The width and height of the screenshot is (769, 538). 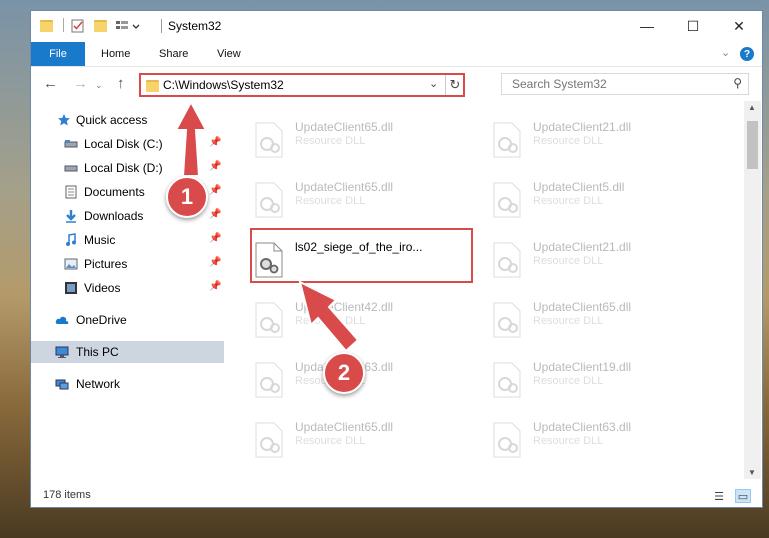 What do you see at coordinates (302, 85) in the screenshot?
I see `address-bar: C:\Windows\System32 ⌄ ↻` at bounding box center [302, 85].